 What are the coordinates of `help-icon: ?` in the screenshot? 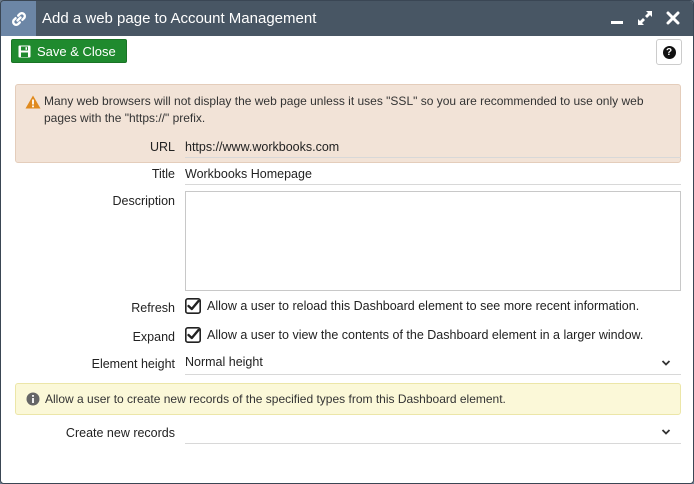 It's located at (669, 52).